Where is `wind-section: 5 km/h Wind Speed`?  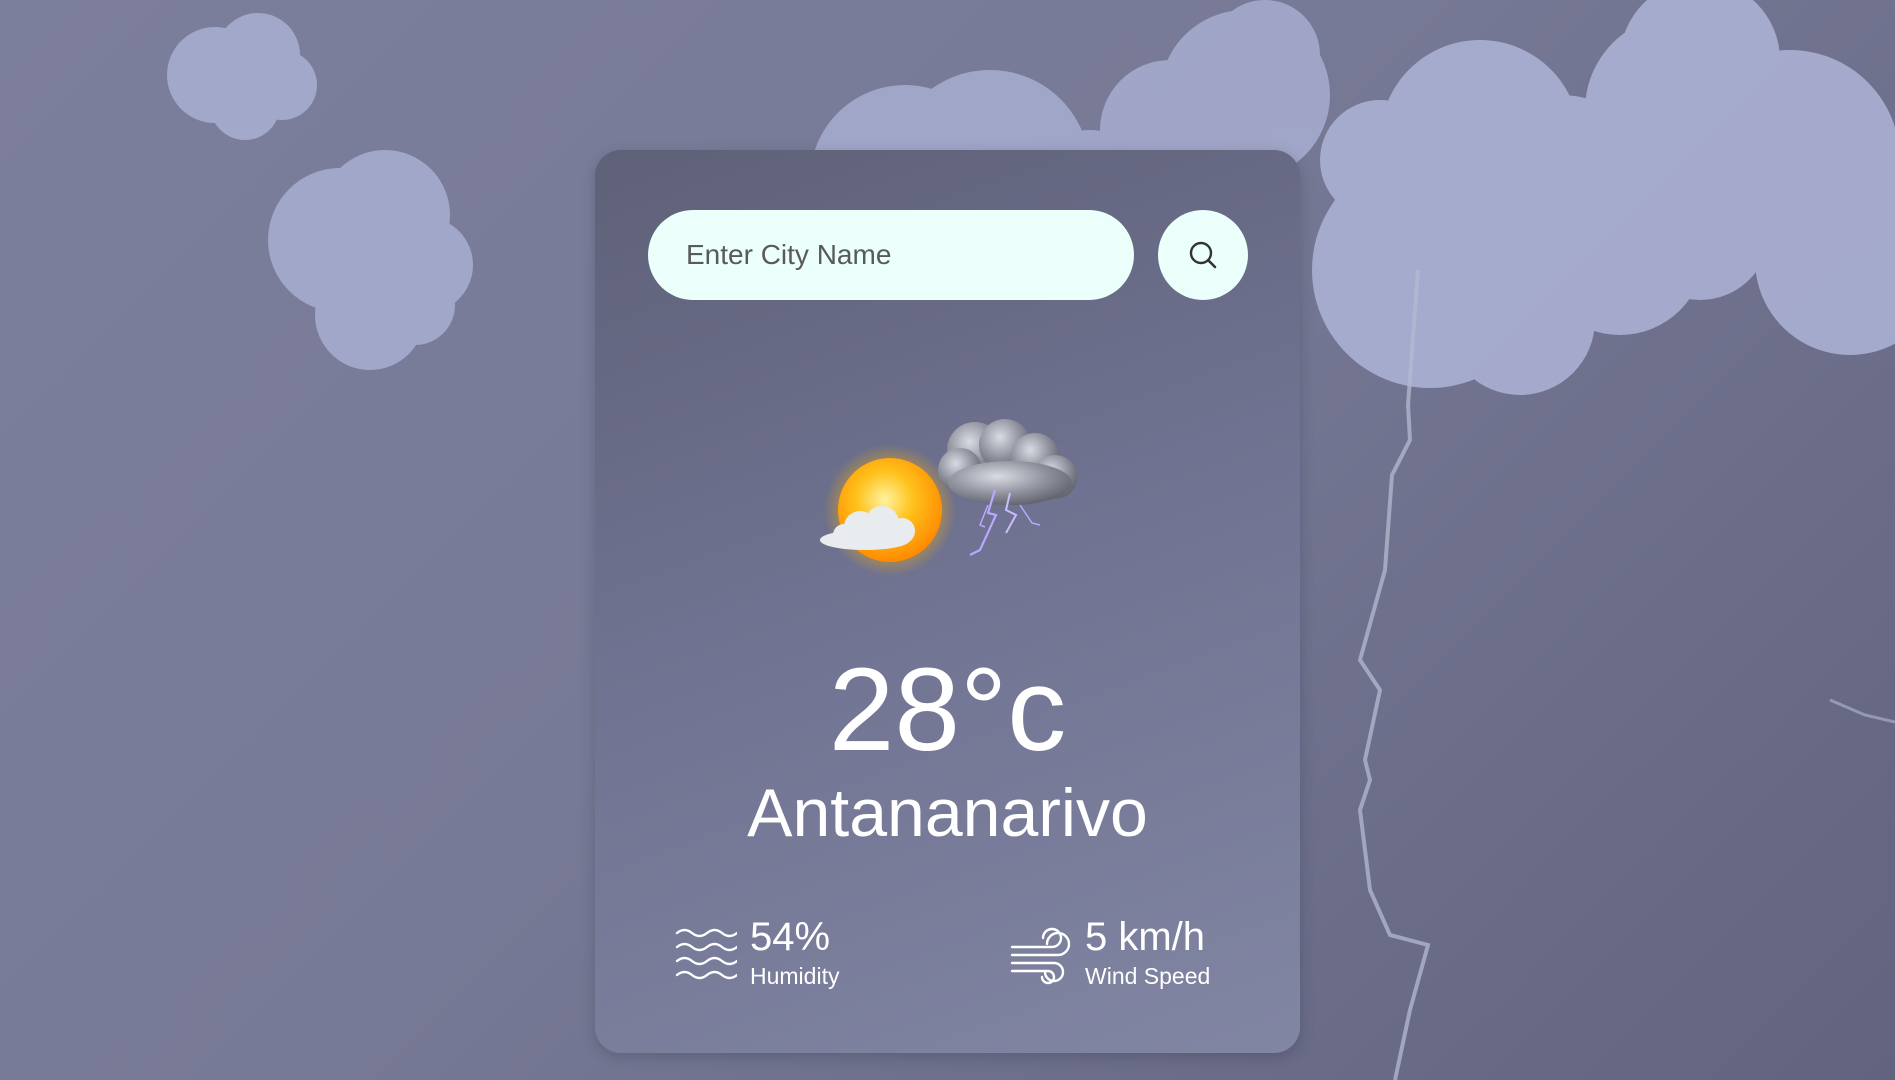
wind-section: 5 km/h Wind Speed is located at coordinates (1130, 955).